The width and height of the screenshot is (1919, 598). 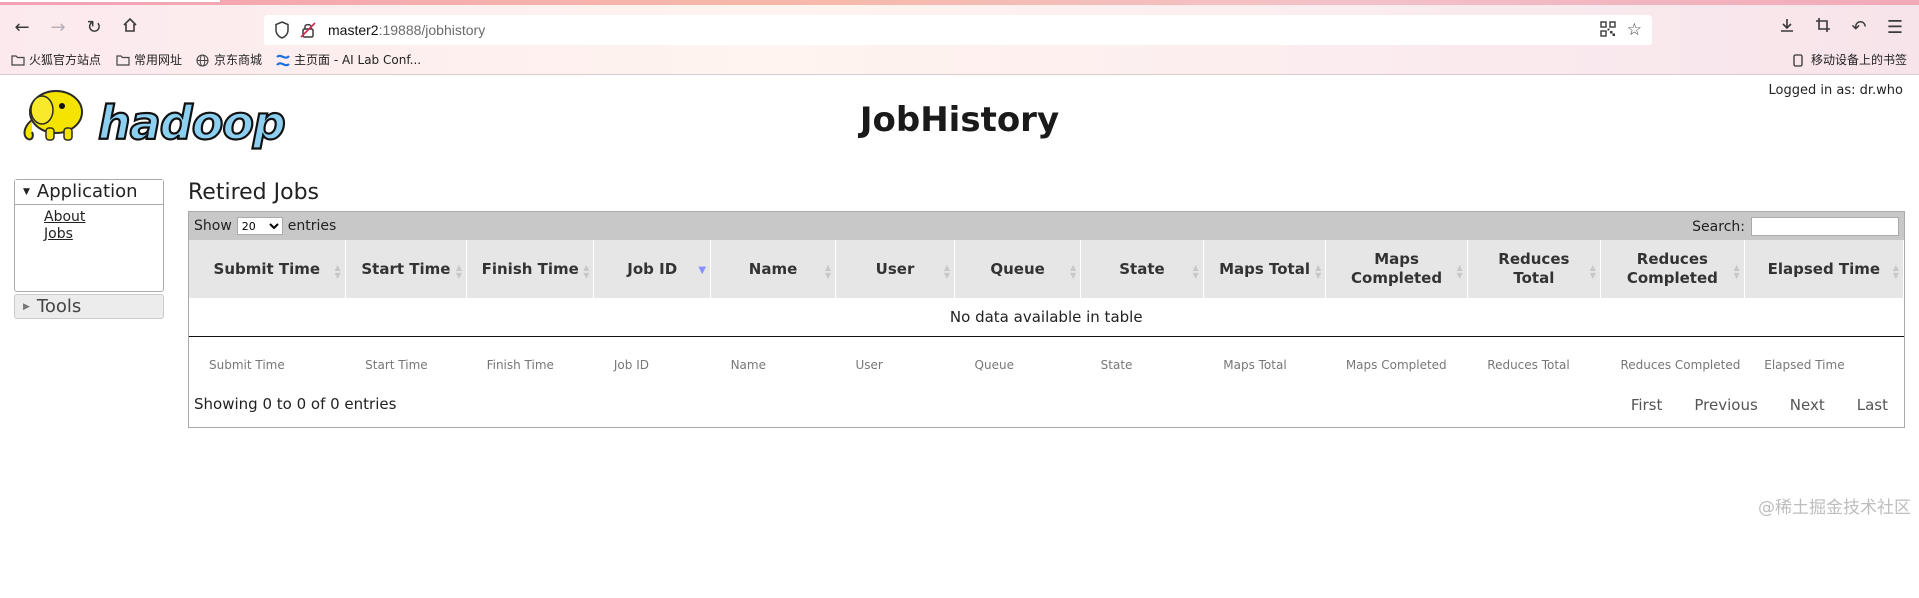 What do you see at coordinates (1804, 365) in the screenshot?
I see `footer-elapsed-time: Elapsed Time` at bounding box center [1804, 365].